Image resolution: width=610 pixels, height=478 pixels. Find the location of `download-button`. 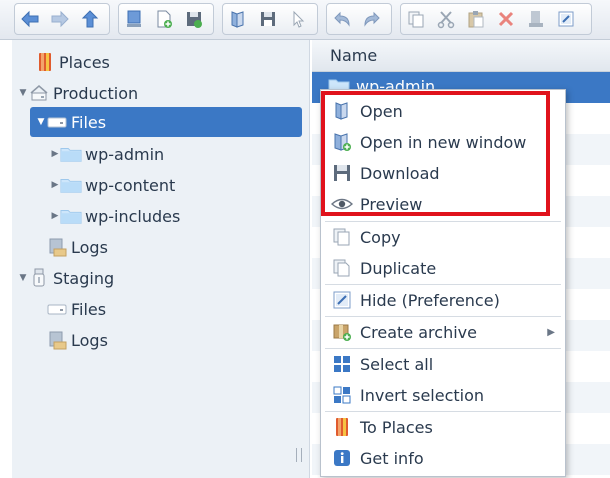

download-button is located at coordinates (268, 19).